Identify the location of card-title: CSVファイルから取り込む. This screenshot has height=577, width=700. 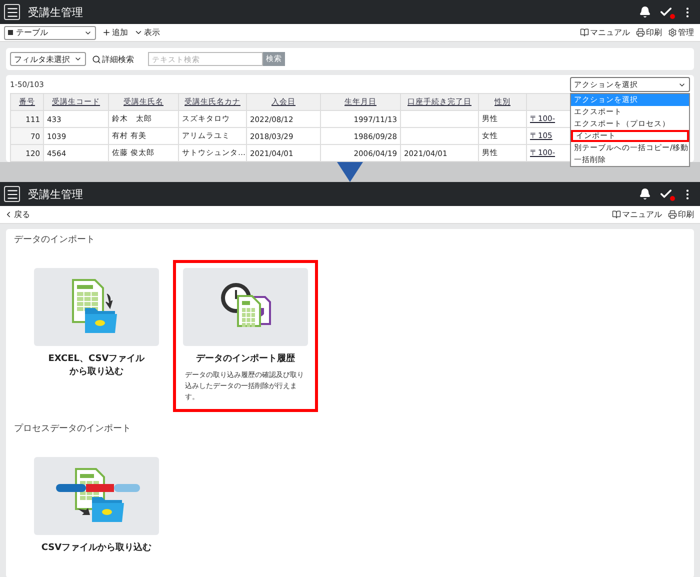
(96, 548).